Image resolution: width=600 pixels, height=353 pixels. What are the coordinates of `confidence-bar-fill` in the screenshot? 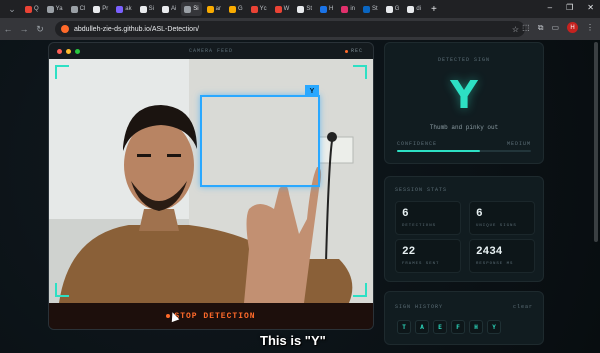 It's located at (439, 151).